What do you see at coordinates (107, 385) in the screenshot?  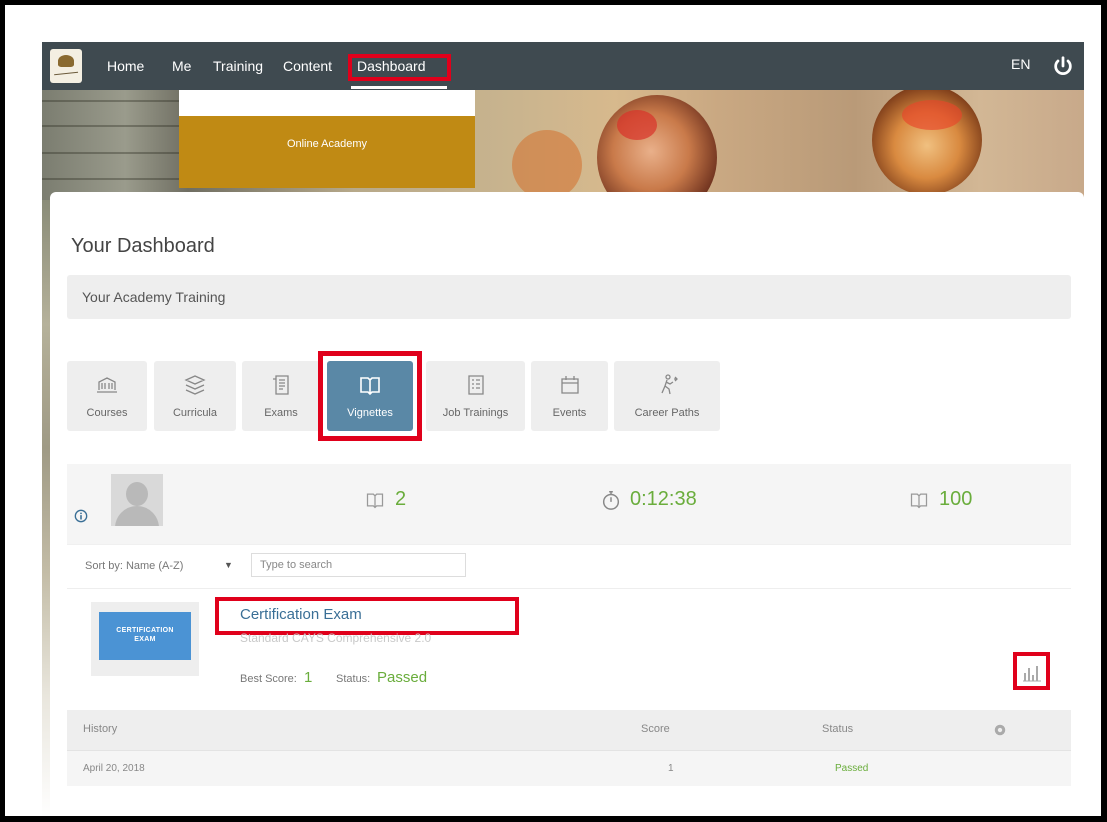 I see `courses-icon` at bounding box center [107, 385].